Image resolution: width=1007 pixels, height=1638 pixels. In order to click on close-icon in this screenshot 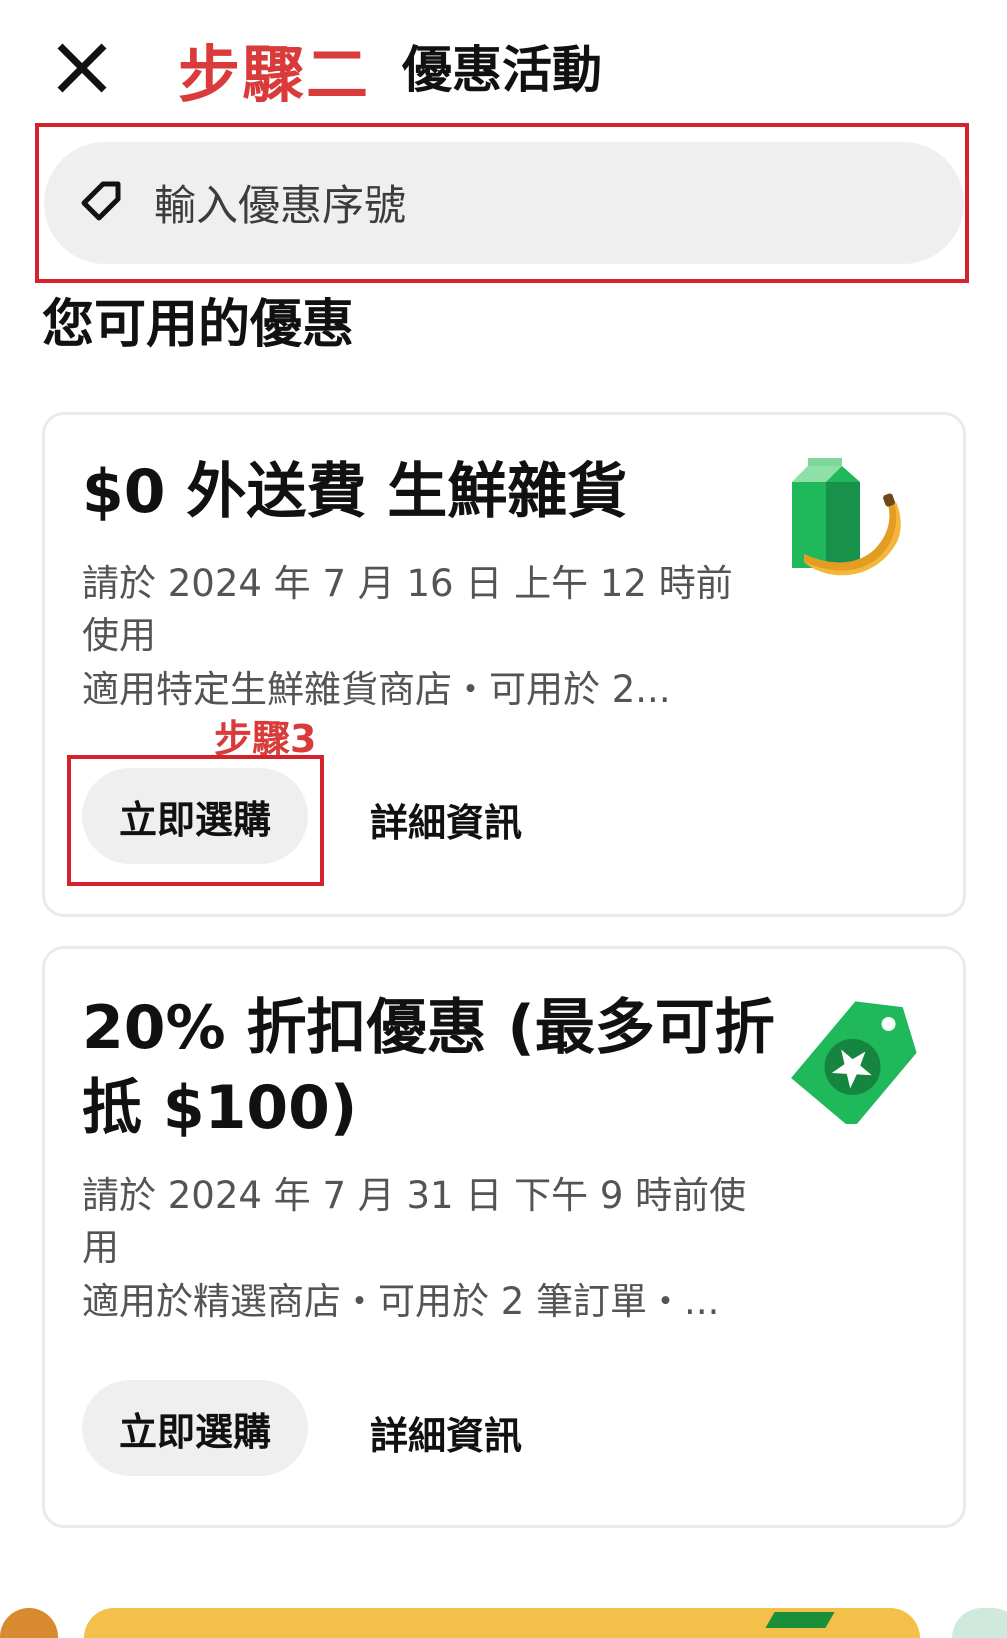, I will do `click(82, 68)`.